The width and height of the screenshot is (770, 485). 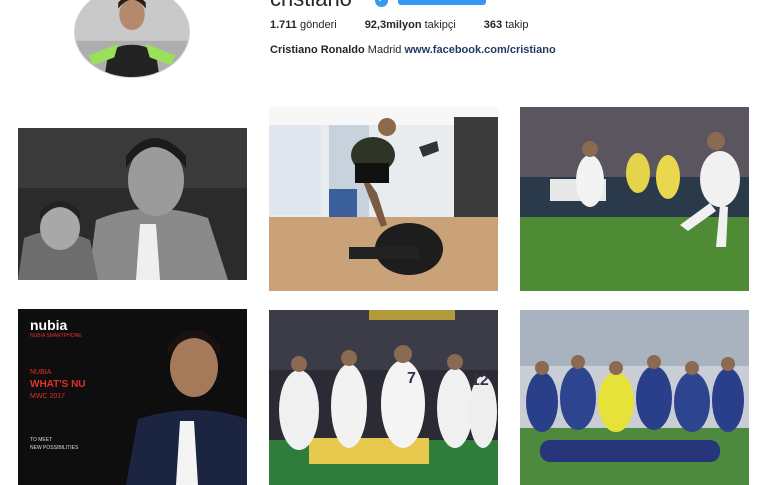 I want to click on posts-count-label: gönderi, so click(x=318, y=25).